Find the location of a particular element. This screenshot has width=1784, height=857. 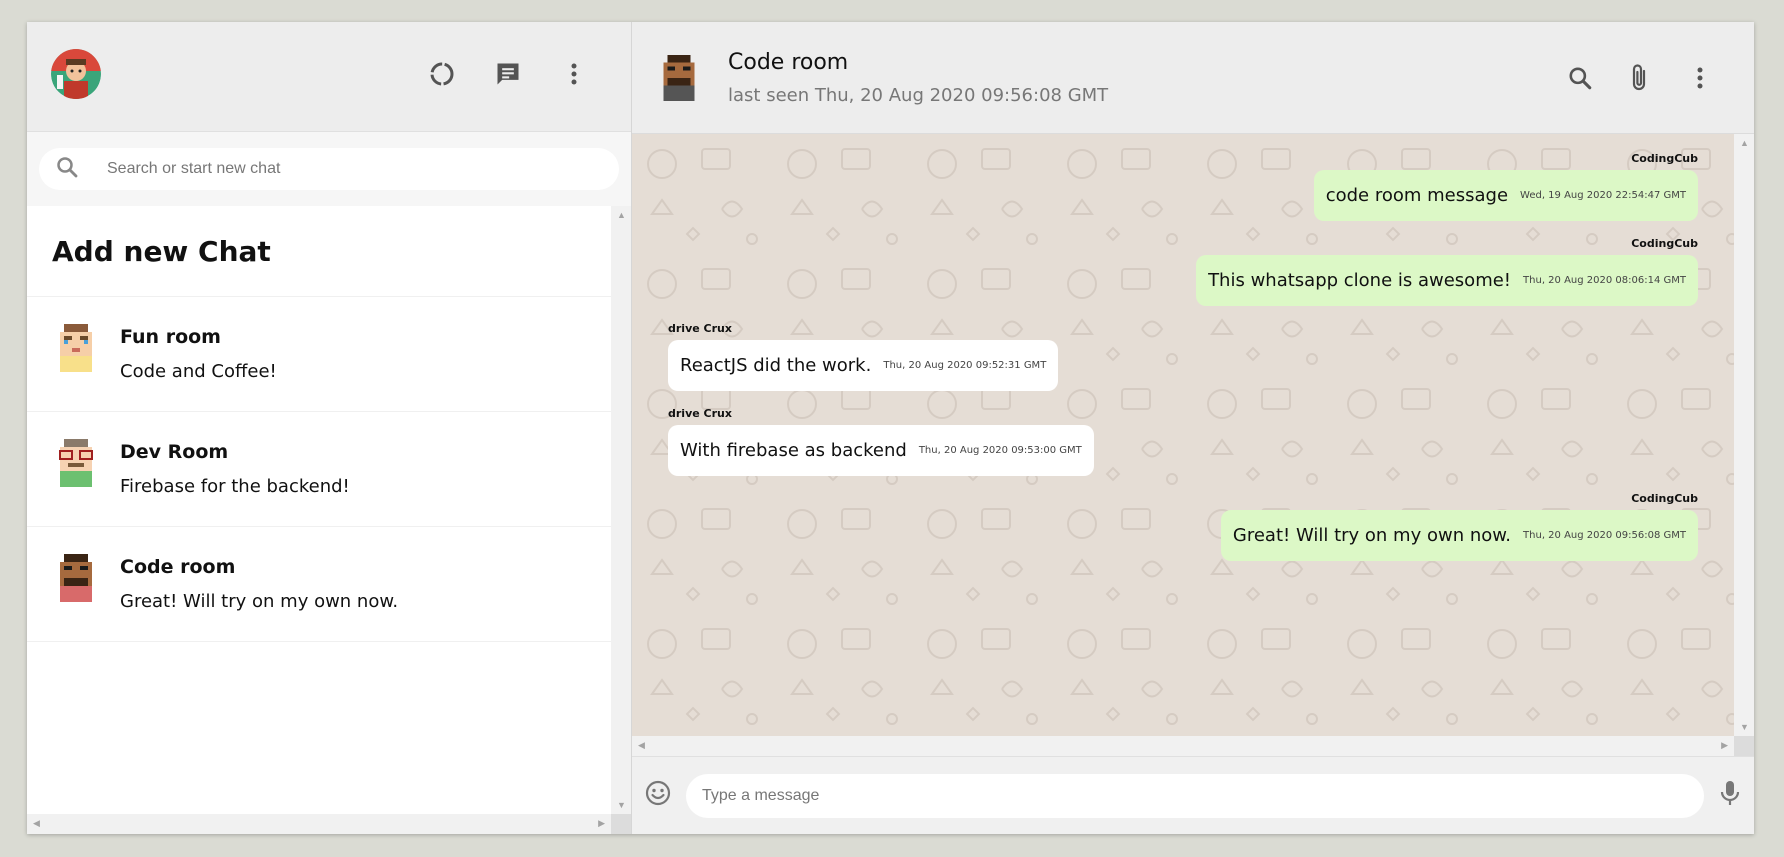

last-seen: last seen Thu, 20 Aug 2020 09:56:08 GMT is located at coordinates (918, 95).